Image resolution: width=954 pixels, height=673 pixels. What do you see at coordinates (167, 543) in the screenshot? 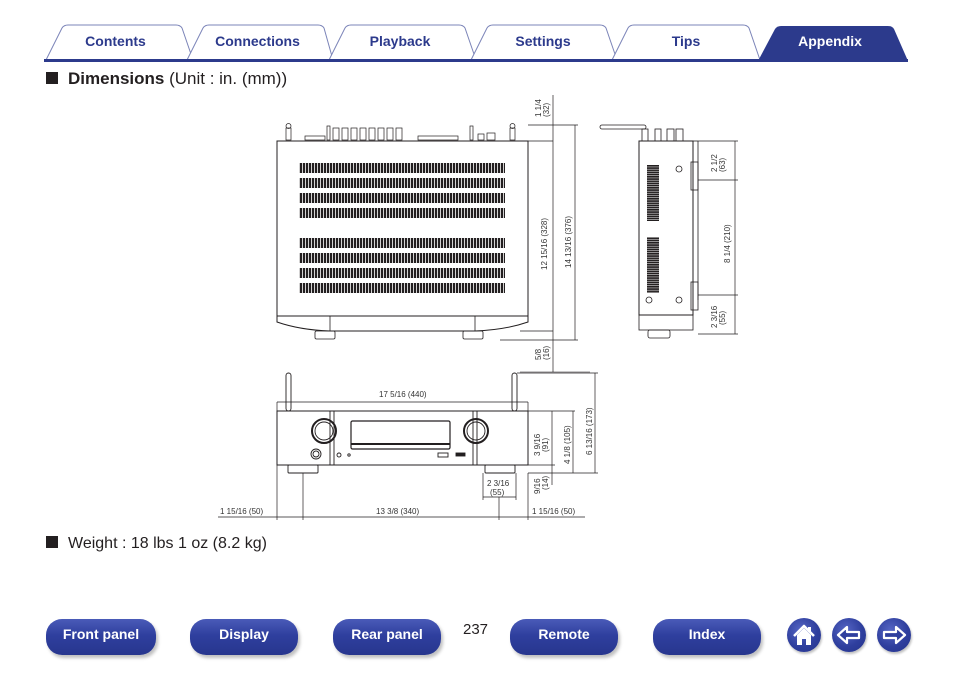
I see `weight-text: Weight : 18 lbs 1 oz (8.2 kg)` at bounding box center [167, 543].